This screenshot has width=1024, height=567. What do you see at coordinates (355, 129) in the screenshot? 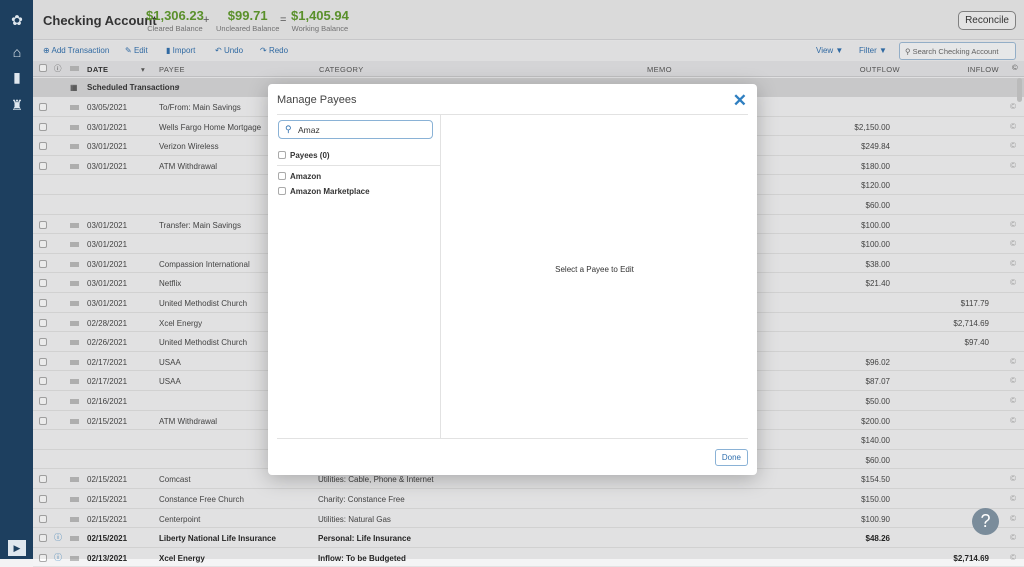
I see `payee-search-input: ⚲ Amaz` at bounding box center [355, 129].